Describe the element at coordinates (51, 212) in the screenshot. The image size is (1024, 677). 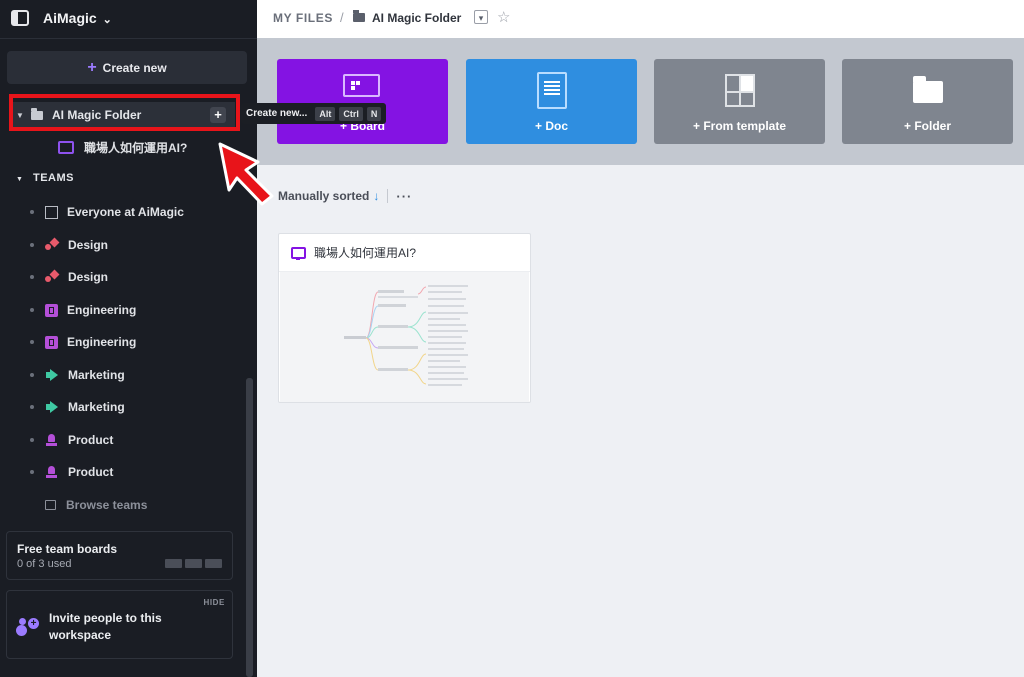
I see `building-icon` at that location.